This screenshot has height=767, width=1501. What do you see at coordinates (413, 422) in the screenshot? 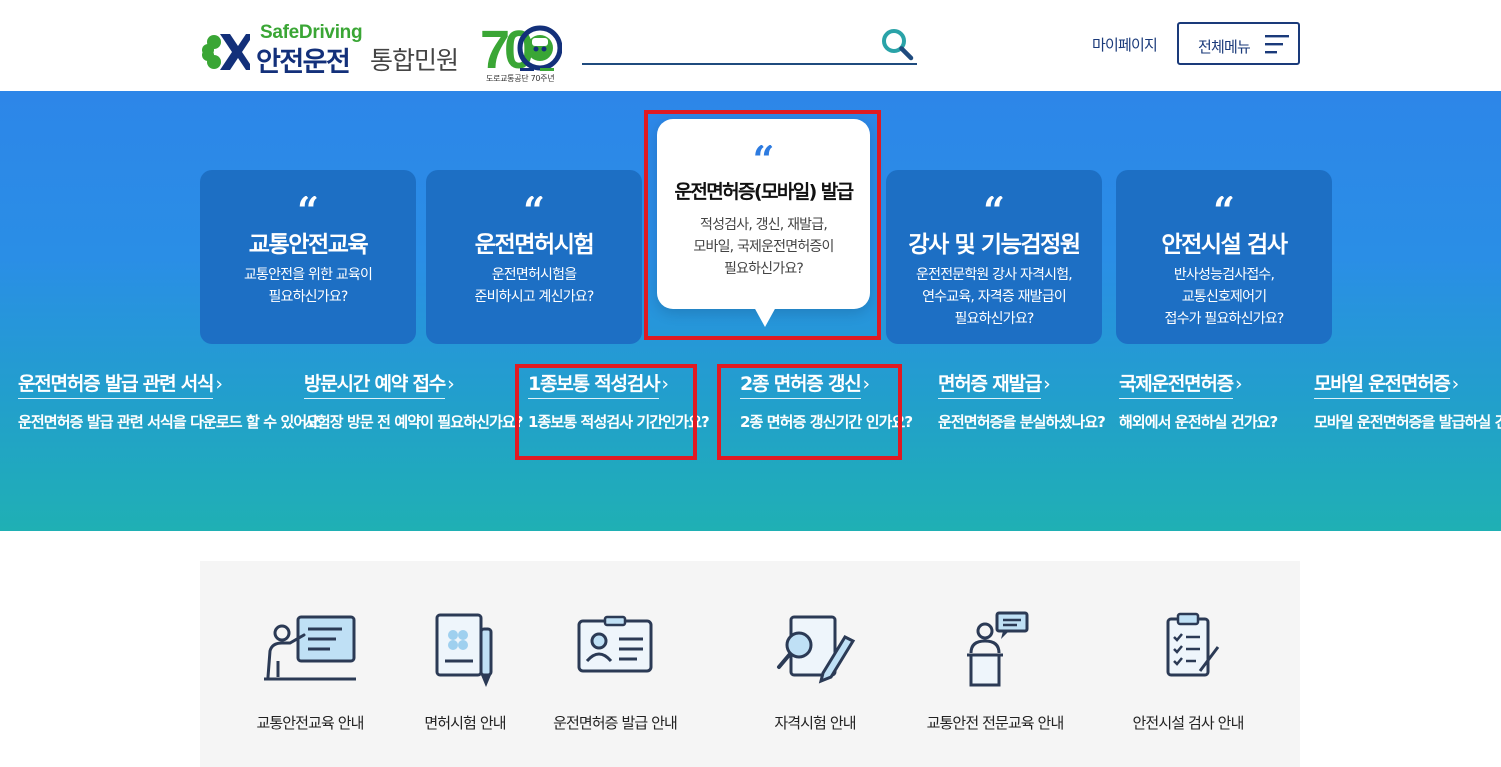
I see `link-desc: 시험장 방문 전 예약이 필요하신가요?` at bounding box center [413, 422].